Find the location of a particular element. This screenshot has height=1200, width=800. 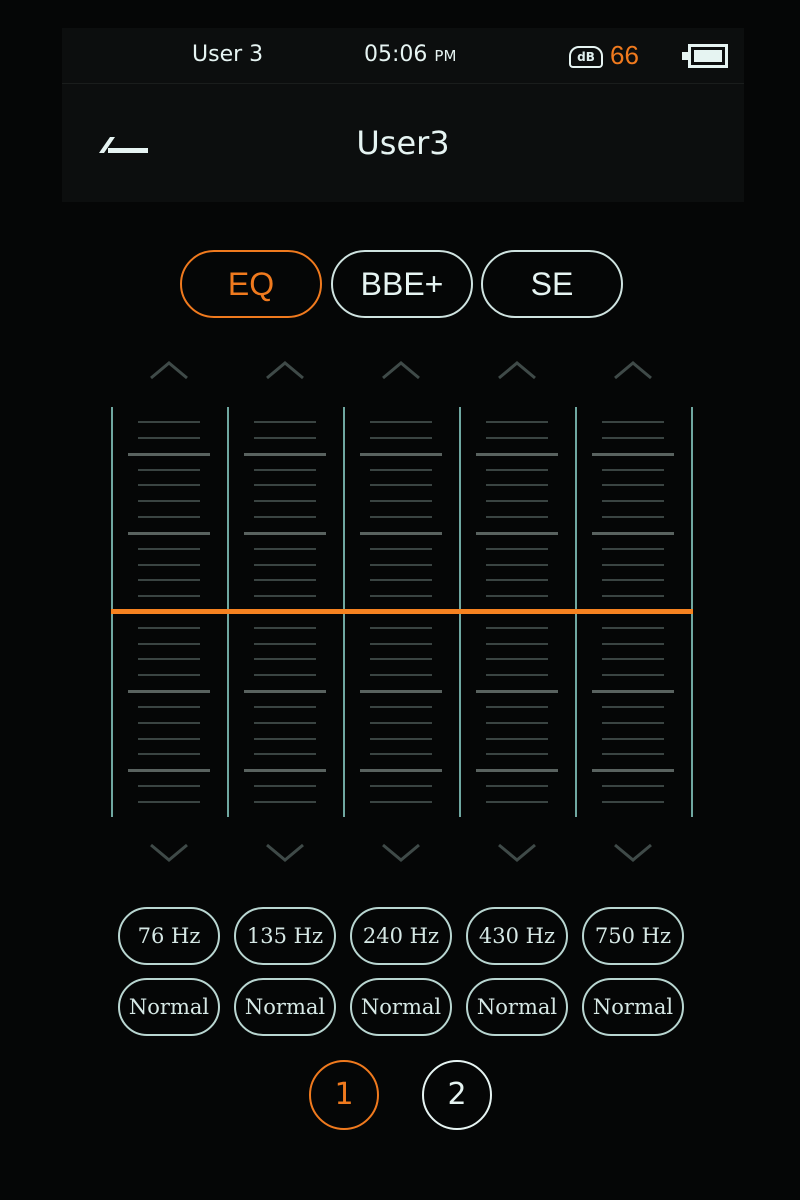

time: 05:06 is located at coordinates (396, 54).